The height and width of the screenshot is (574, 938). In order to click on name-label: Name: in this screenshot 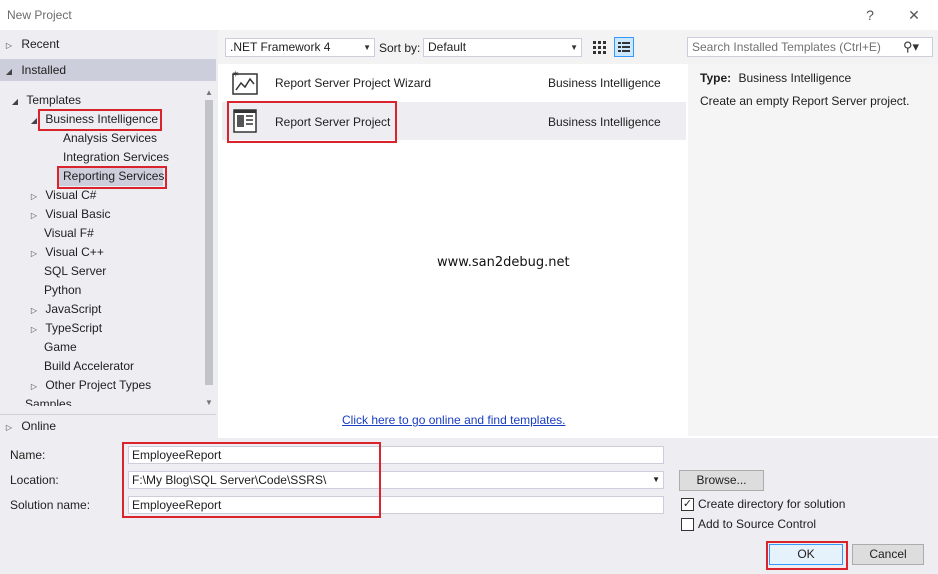, I will do `click(28, 455)`.